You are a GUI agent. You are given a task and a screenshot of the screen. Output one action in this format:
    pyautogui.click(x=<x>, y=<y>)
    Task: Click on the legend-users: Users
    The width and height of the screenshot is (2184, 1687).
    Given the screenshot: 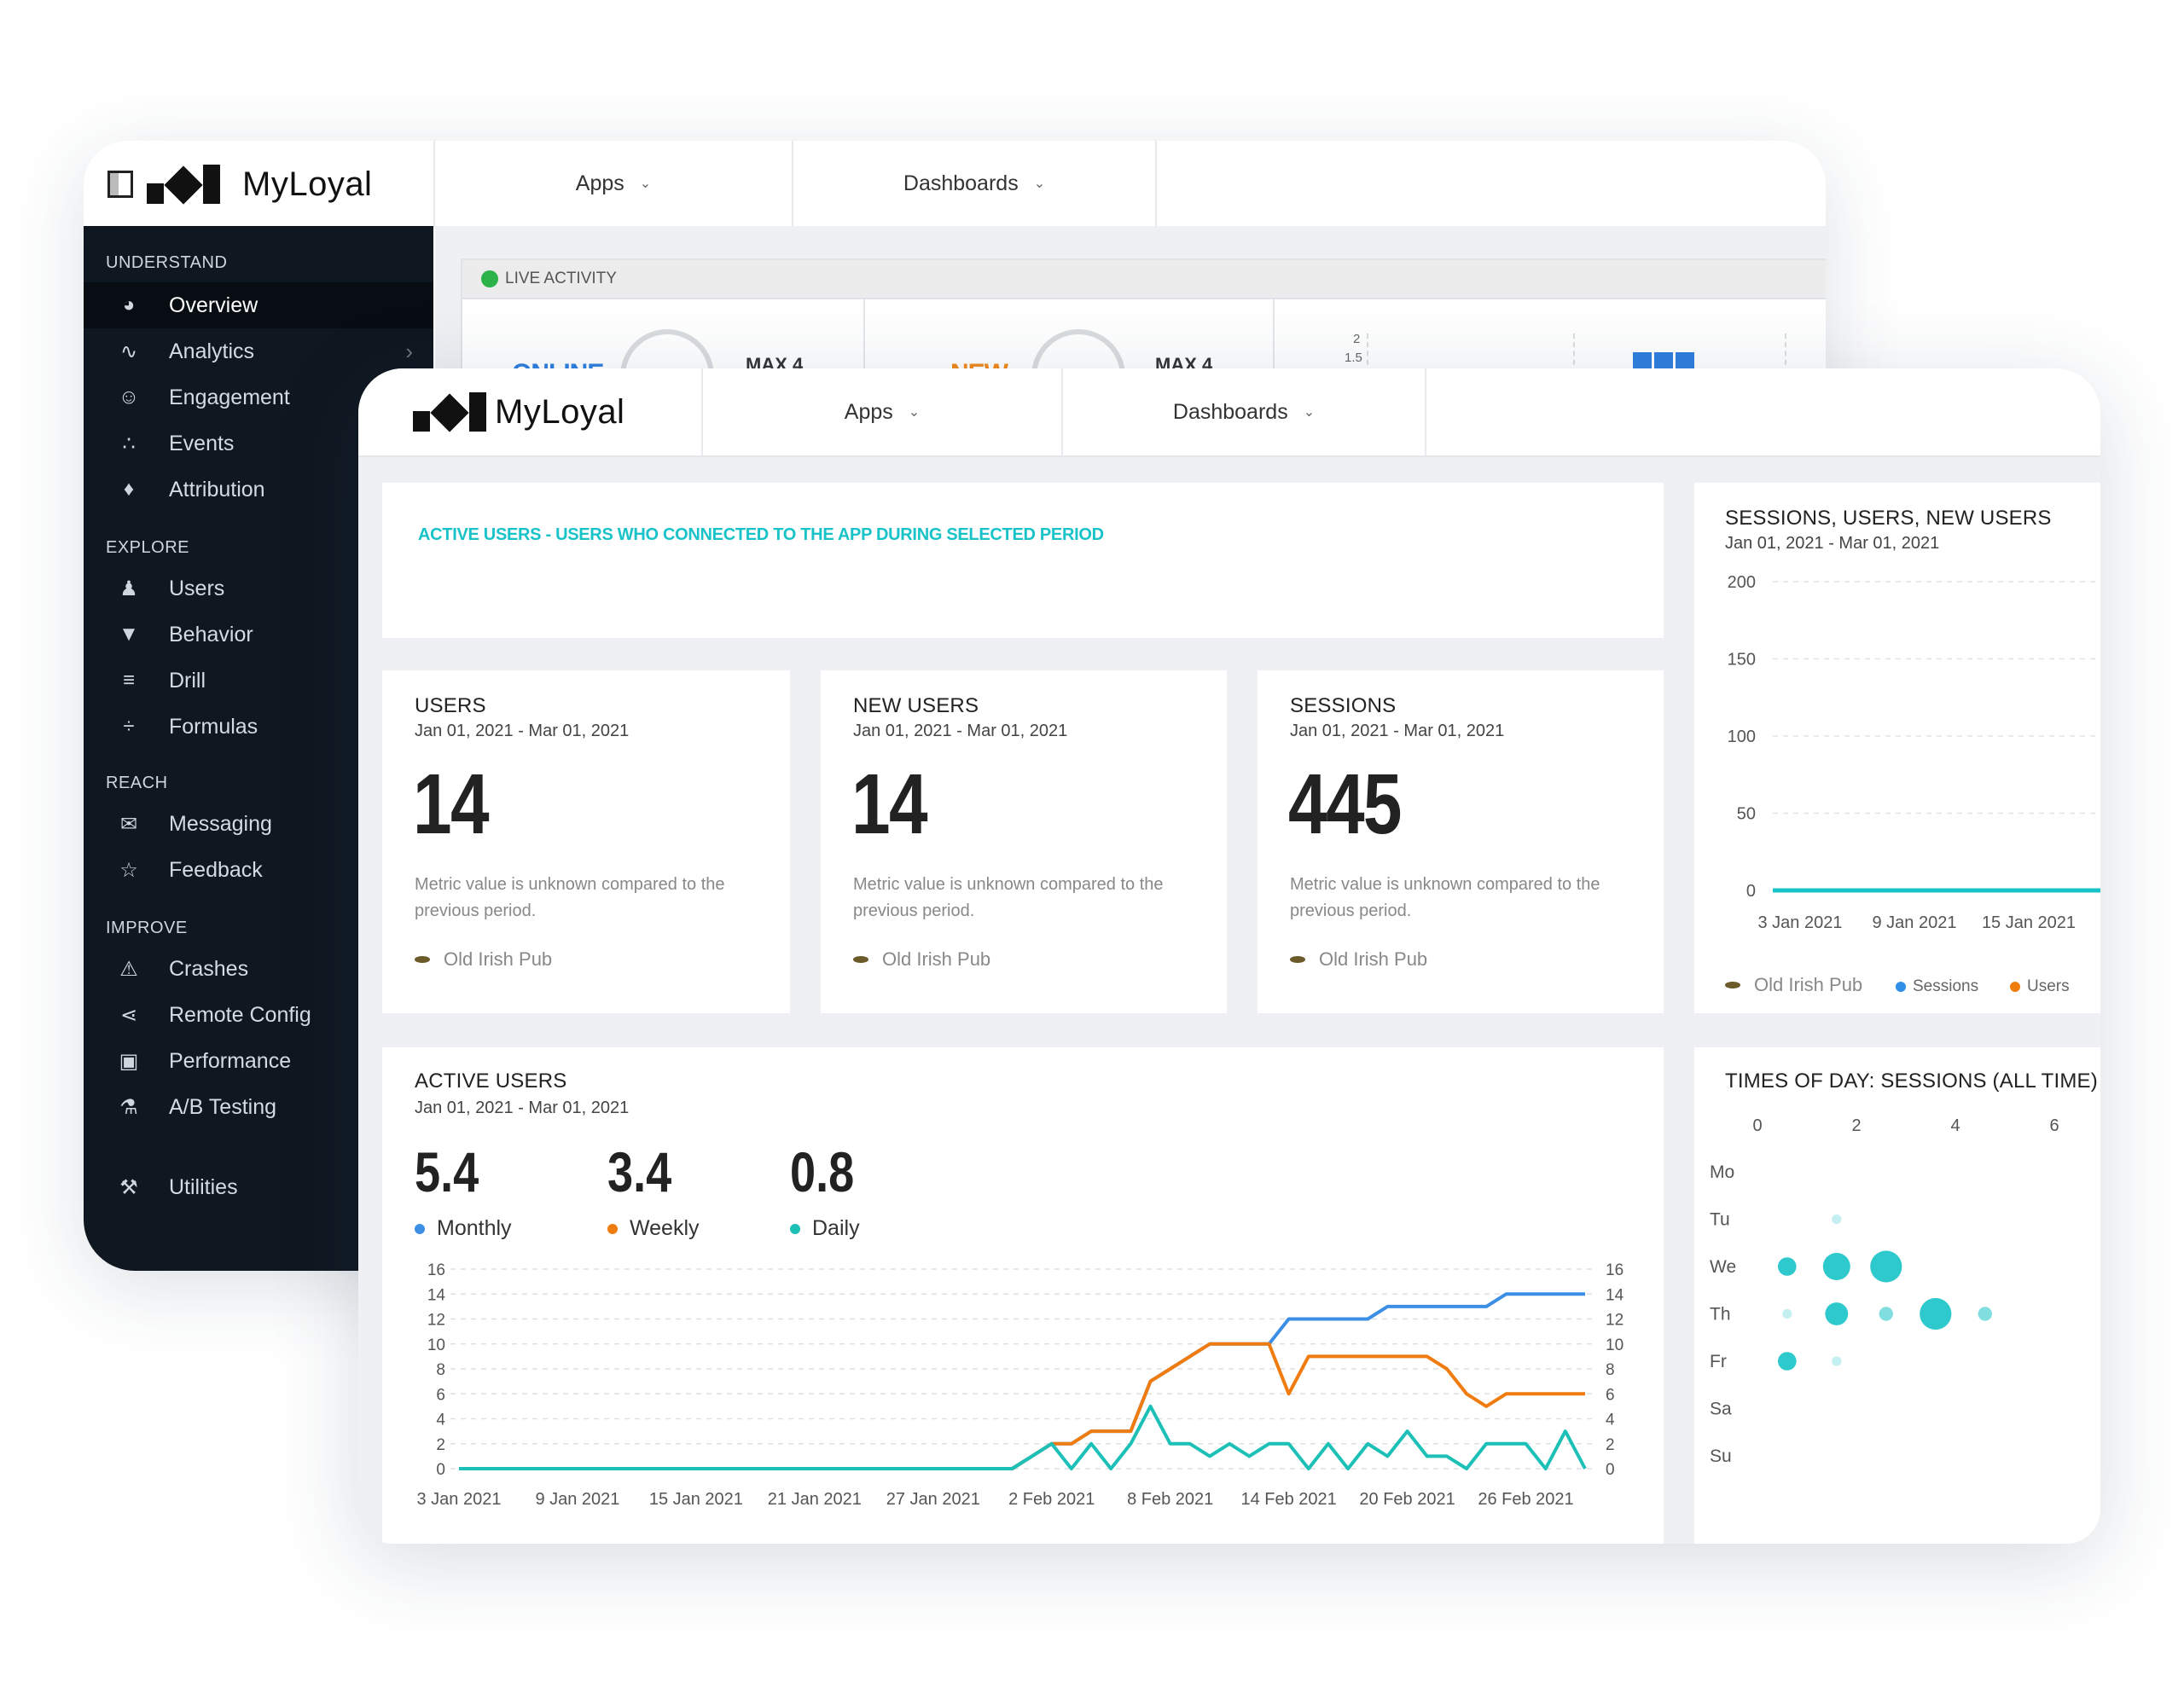 What is the action you would take?
    pyautogui.click(x=2040, y=987)
    